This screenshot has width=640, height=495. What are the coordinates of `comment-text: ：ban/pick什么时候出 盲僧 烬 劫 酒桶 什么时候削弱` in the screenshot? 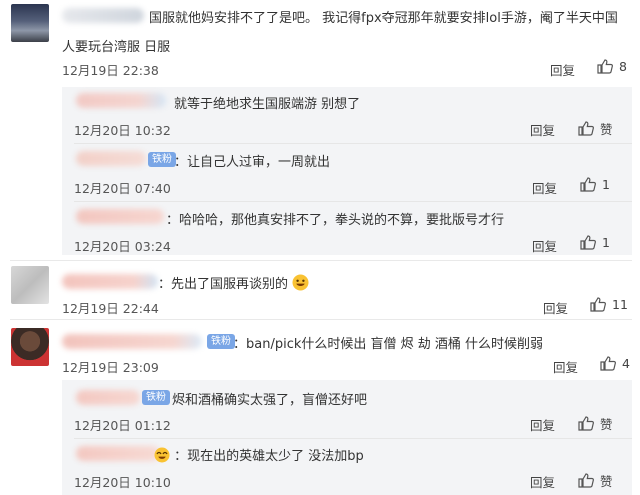 It's located at (388, 344).